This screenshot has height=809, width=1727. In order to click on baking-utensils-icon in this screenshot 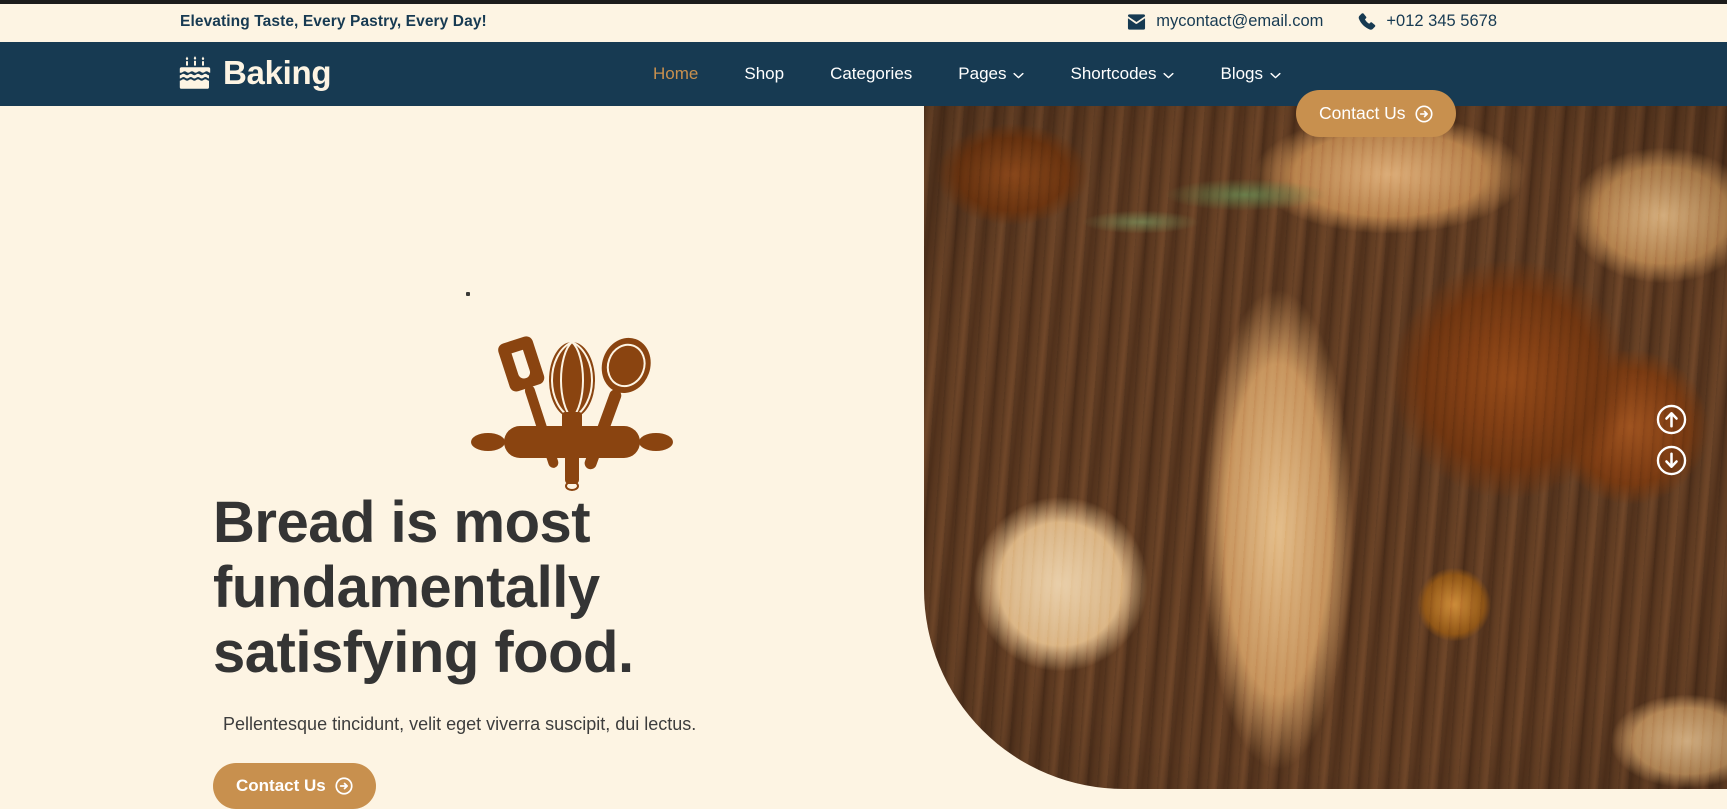, I will do `click(572, 410)`.